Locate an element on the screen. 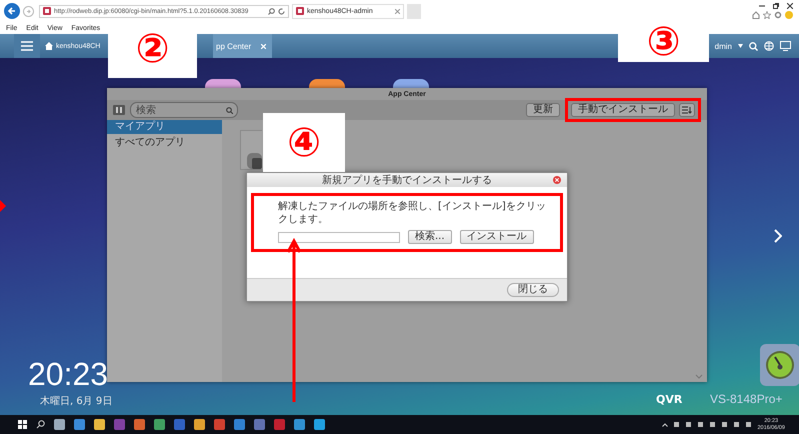  clock-time: 20:23 is located at coordinates (68, 374).